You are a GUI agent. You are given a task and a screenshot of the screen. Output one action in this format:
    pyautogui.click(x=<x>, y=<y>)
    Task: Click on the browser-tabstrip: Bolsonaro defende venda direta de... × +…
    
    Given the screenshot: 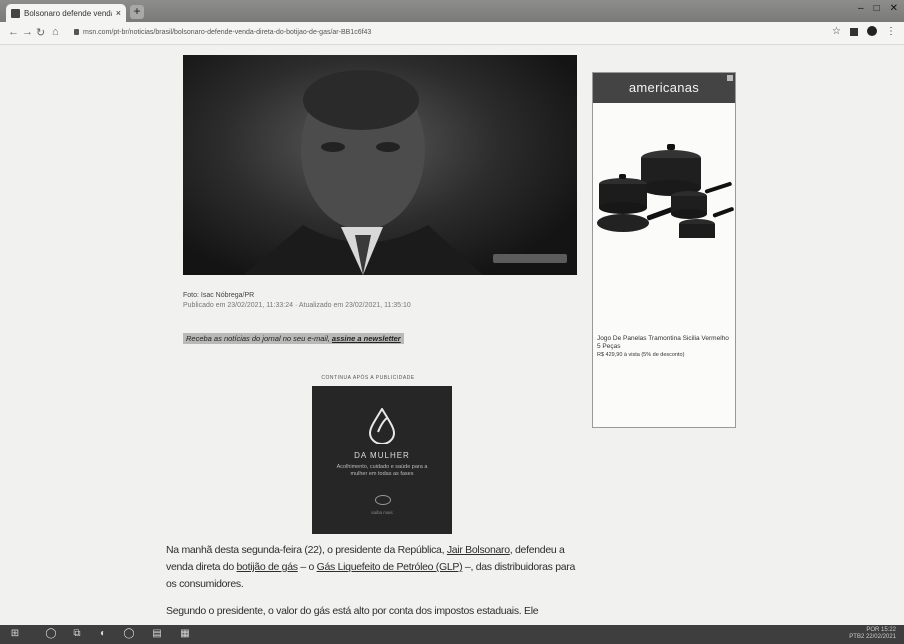 What is the action you would take?
    pyautogui.click(x=452, y=11)
    